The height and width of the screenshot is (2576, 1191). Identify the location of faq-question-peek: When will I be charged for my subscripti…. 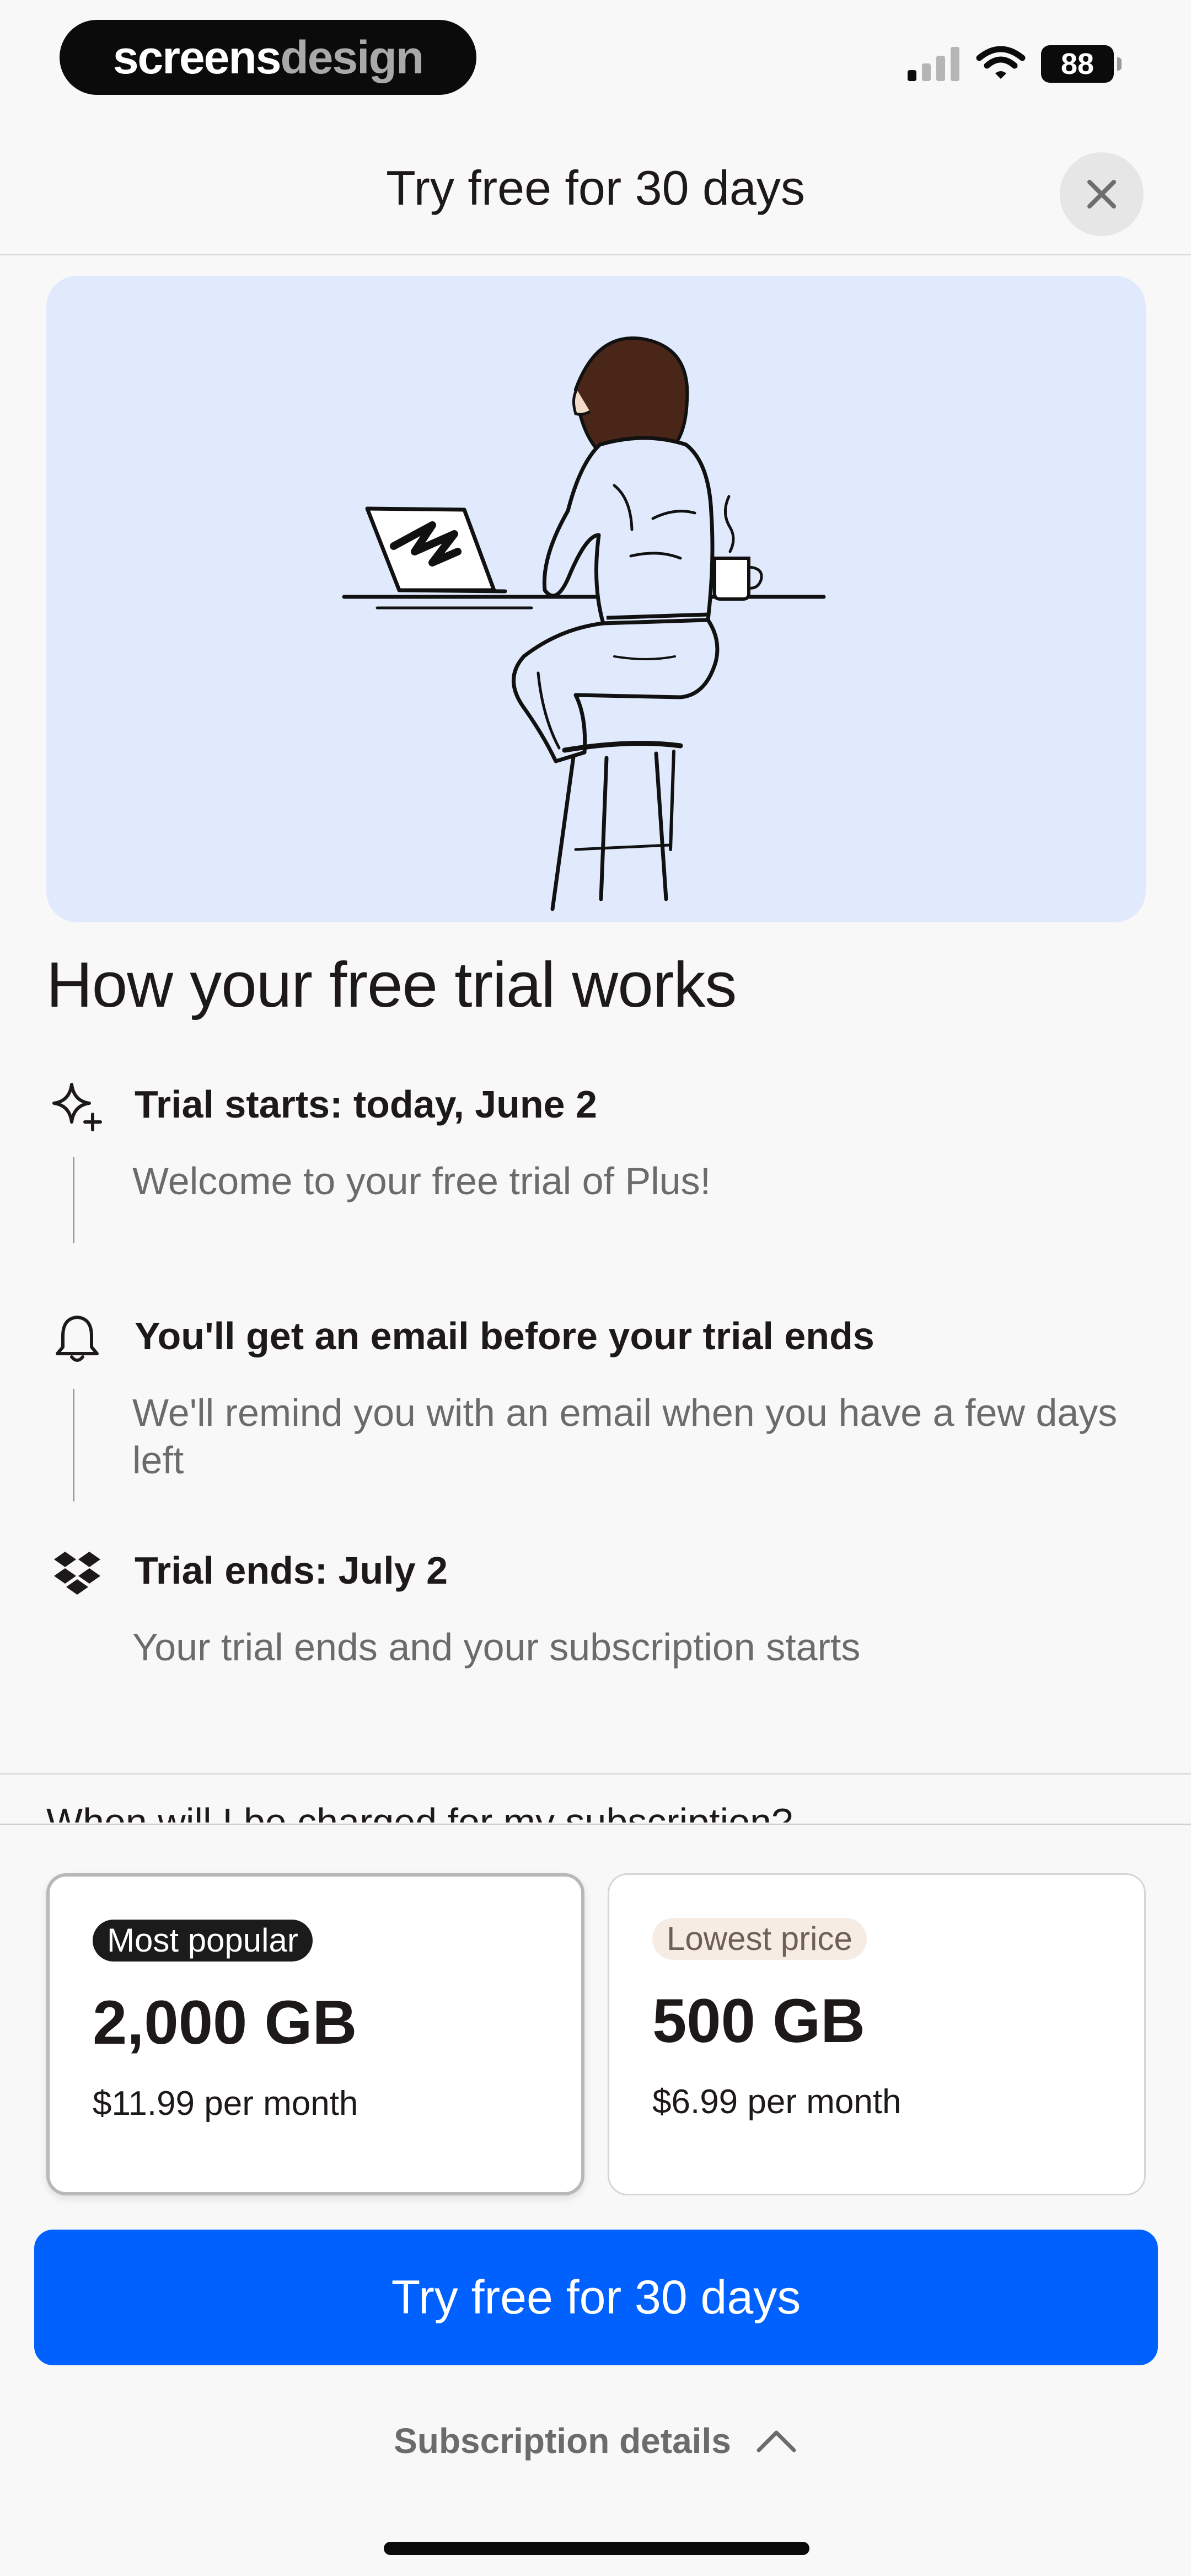
(419, 1811).